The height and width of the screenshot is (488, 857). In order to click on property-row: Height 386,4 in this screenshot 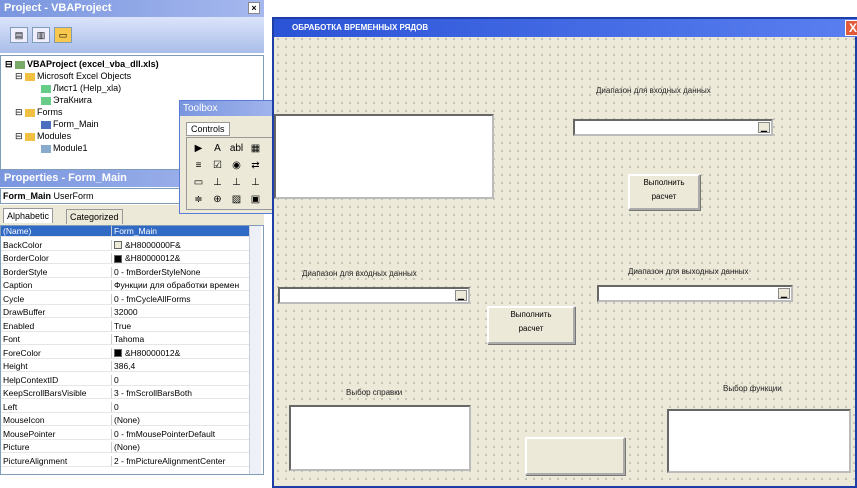, I will do `click(126, 366)`.